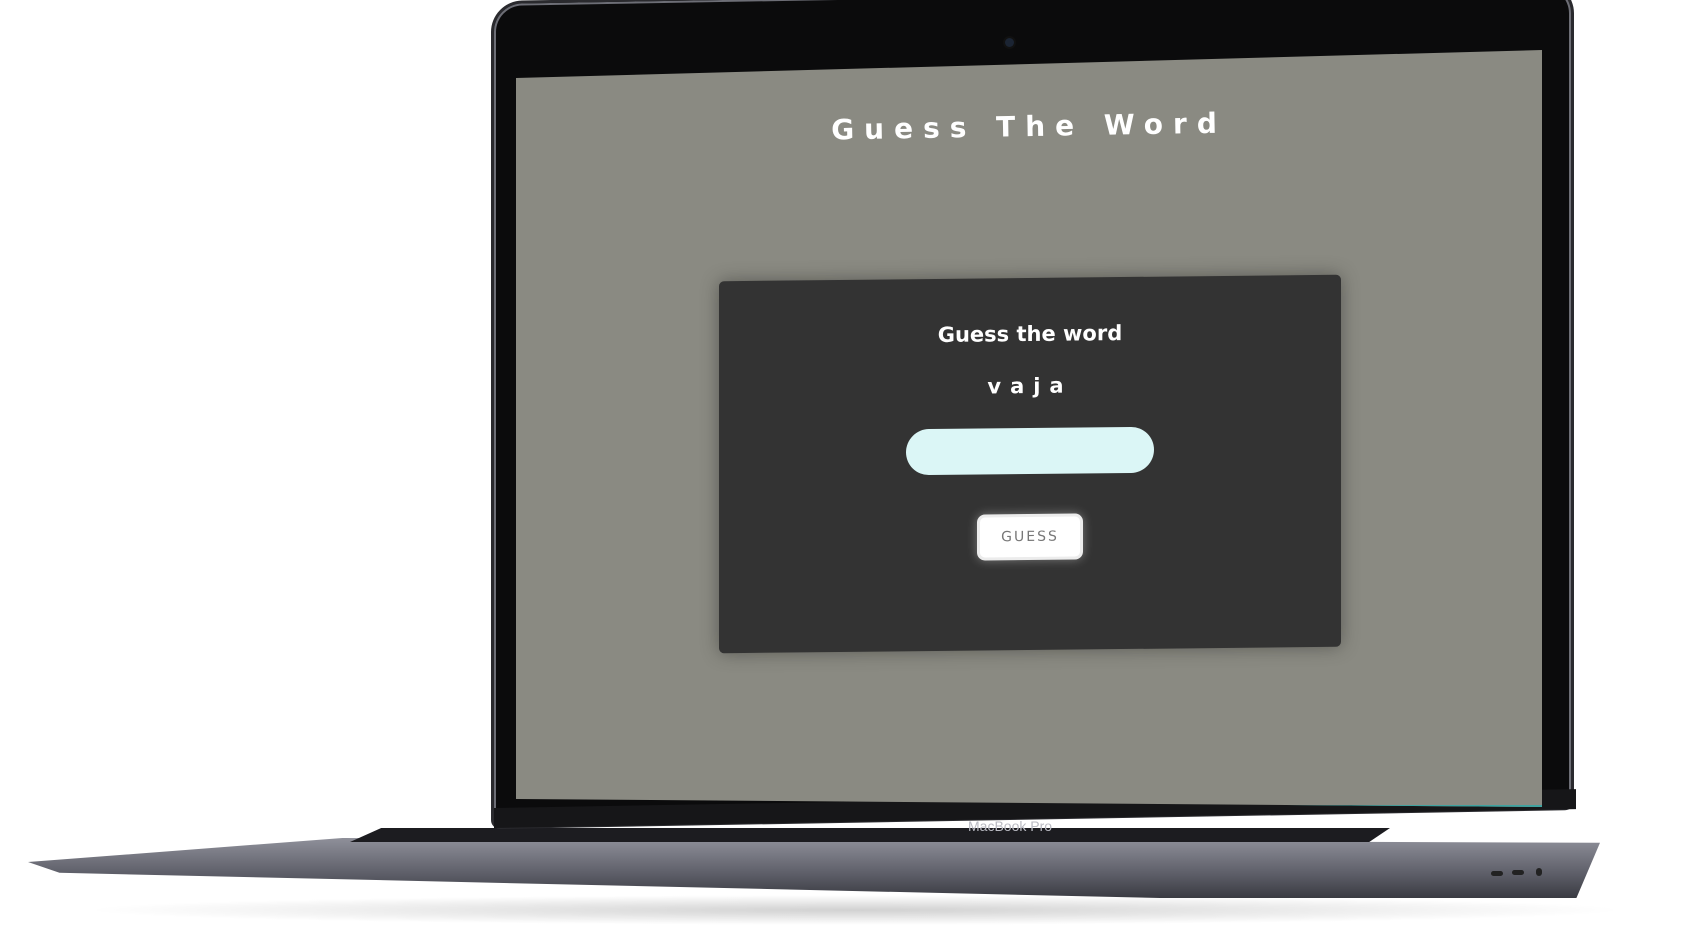 Image resolution: width=1705 pixels, height=949 pixels. I want to click on laptop-base, so click(814, 868).